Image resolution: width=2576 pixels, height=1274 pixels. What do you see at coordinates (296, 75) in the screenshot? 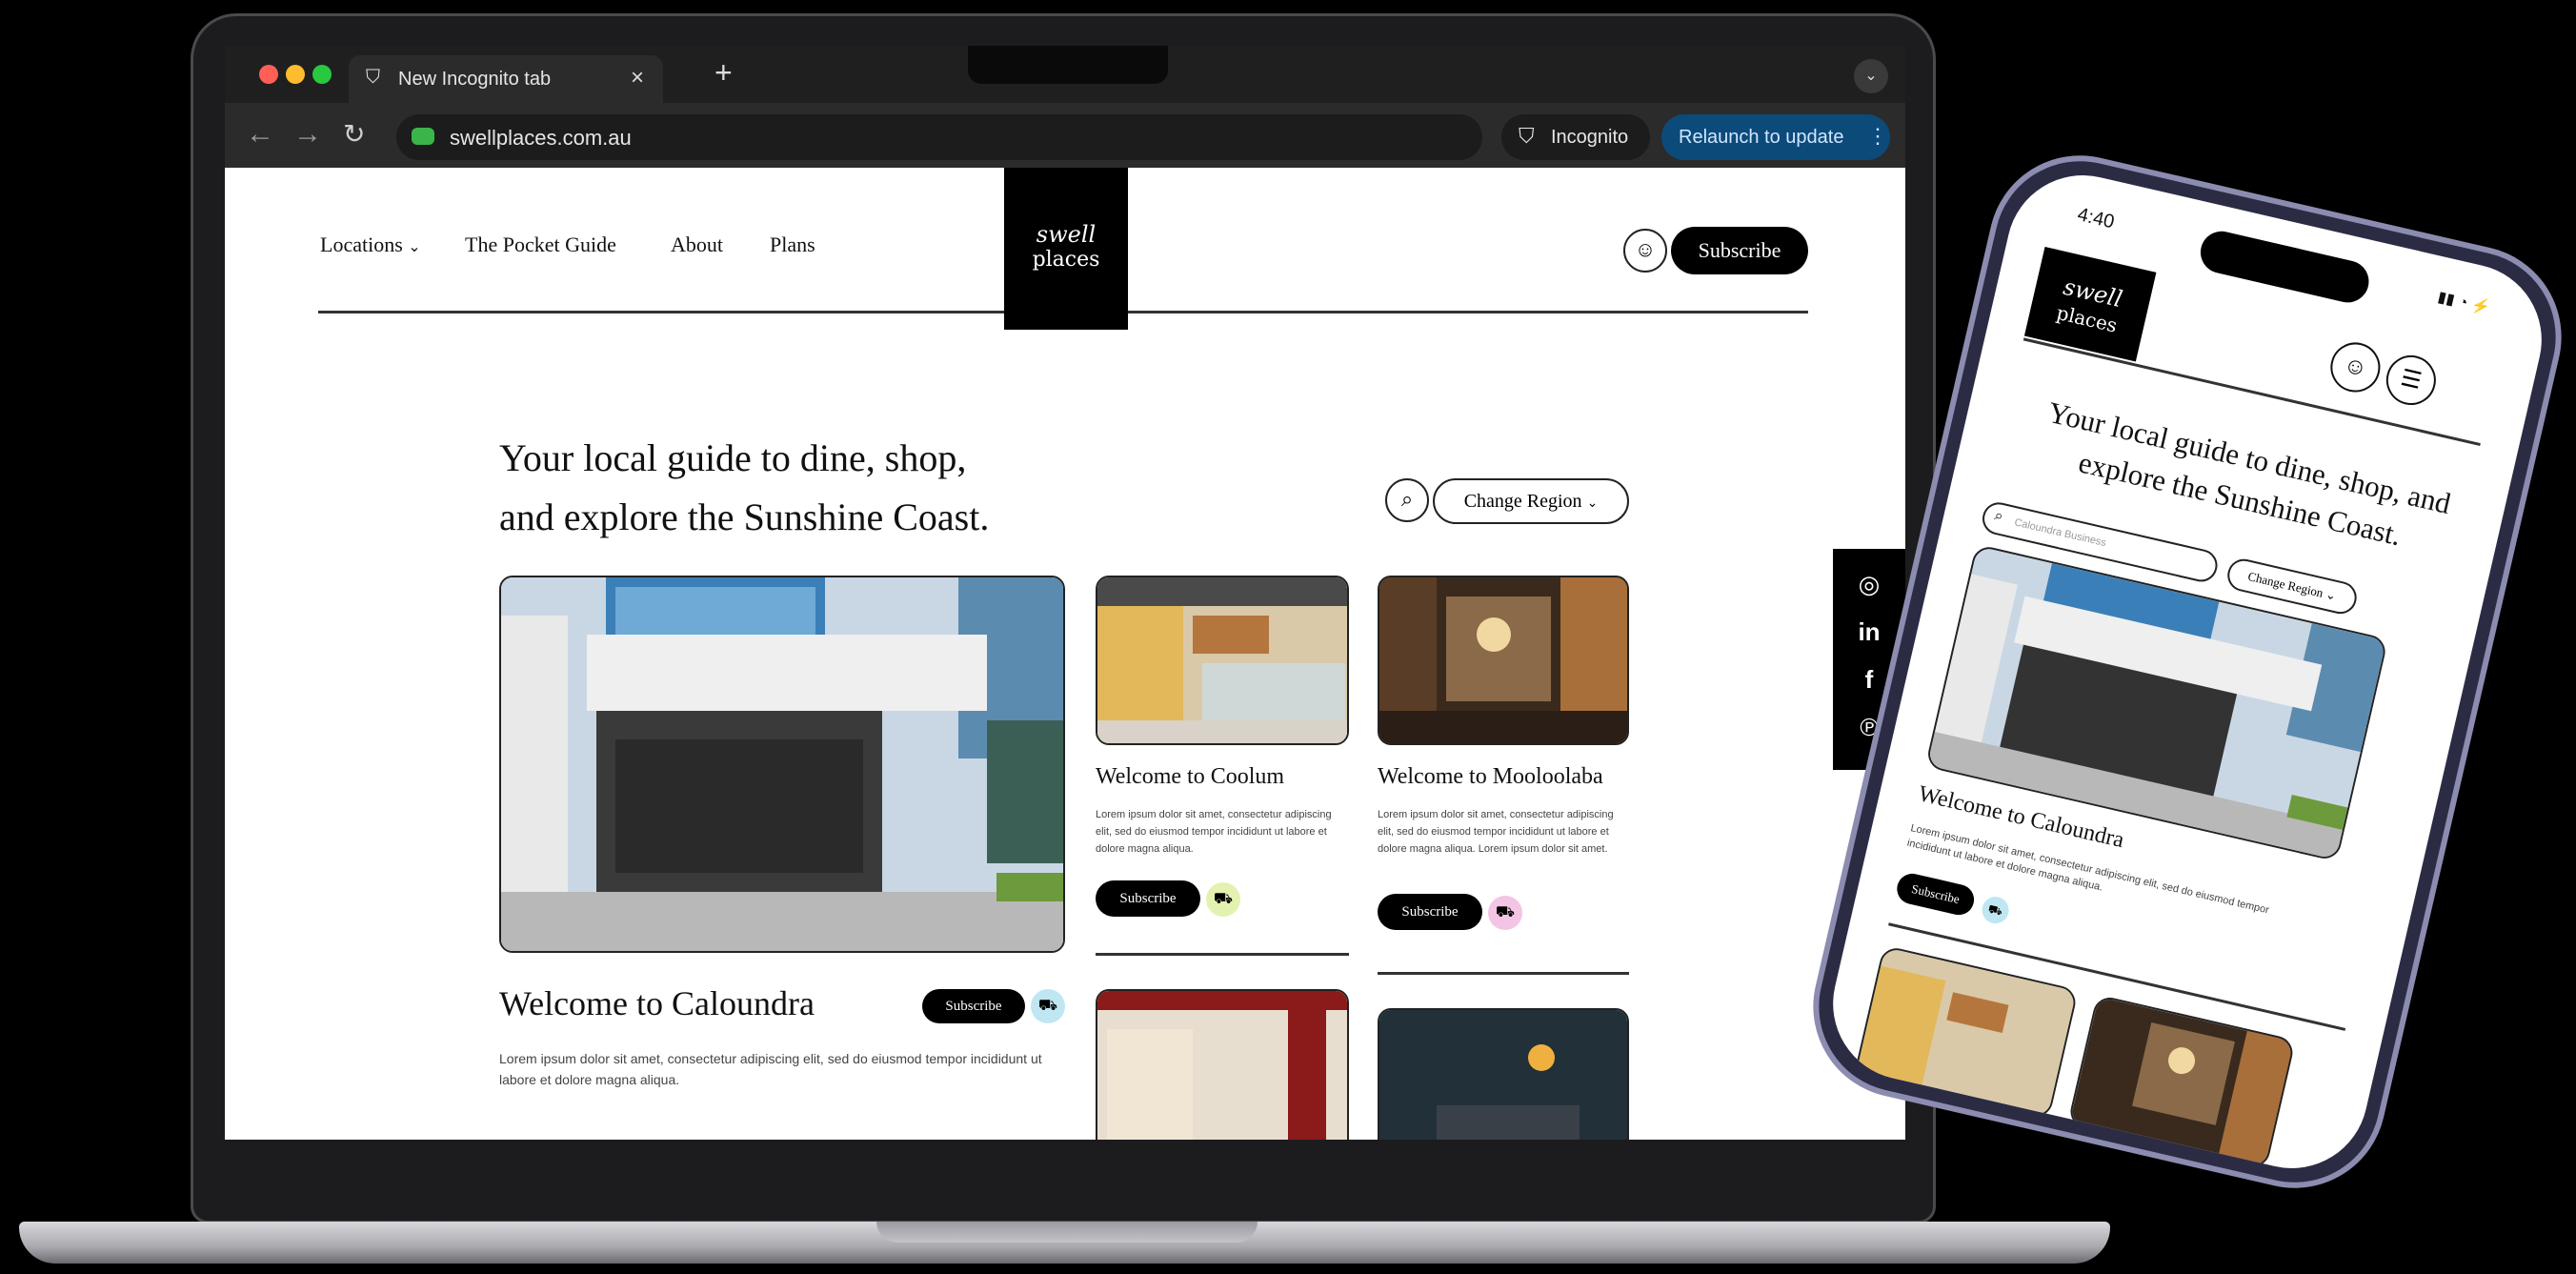
I see `minimize-window-button` at bounding box center [296, 75].